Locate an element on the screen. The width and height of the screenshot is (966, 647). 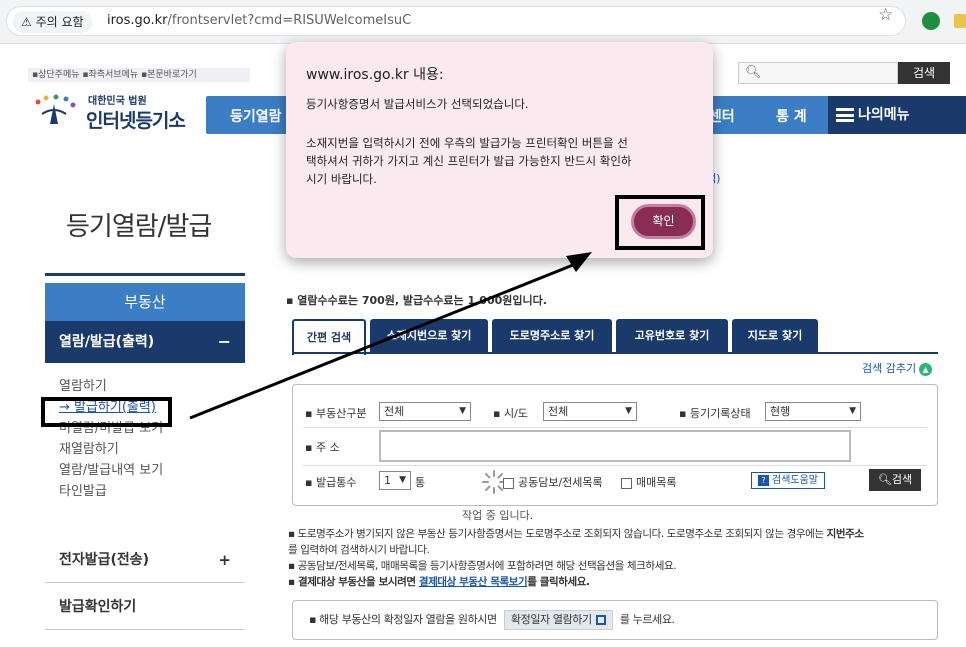
property-type-select: 전체 ▼ is located at coordinates (425, 411).